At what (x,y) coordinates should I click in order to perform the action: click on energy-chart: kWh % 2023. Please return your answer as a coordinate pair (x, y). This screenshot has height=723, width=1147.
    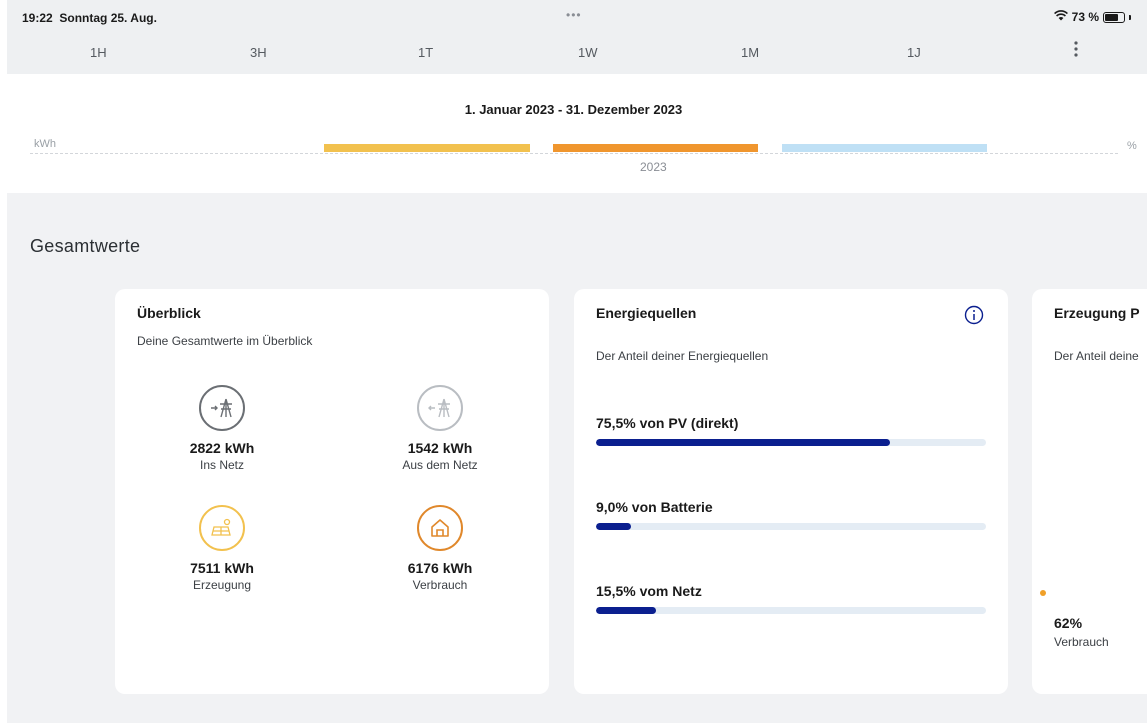
    Looking at the image, I should click on (573, 160).